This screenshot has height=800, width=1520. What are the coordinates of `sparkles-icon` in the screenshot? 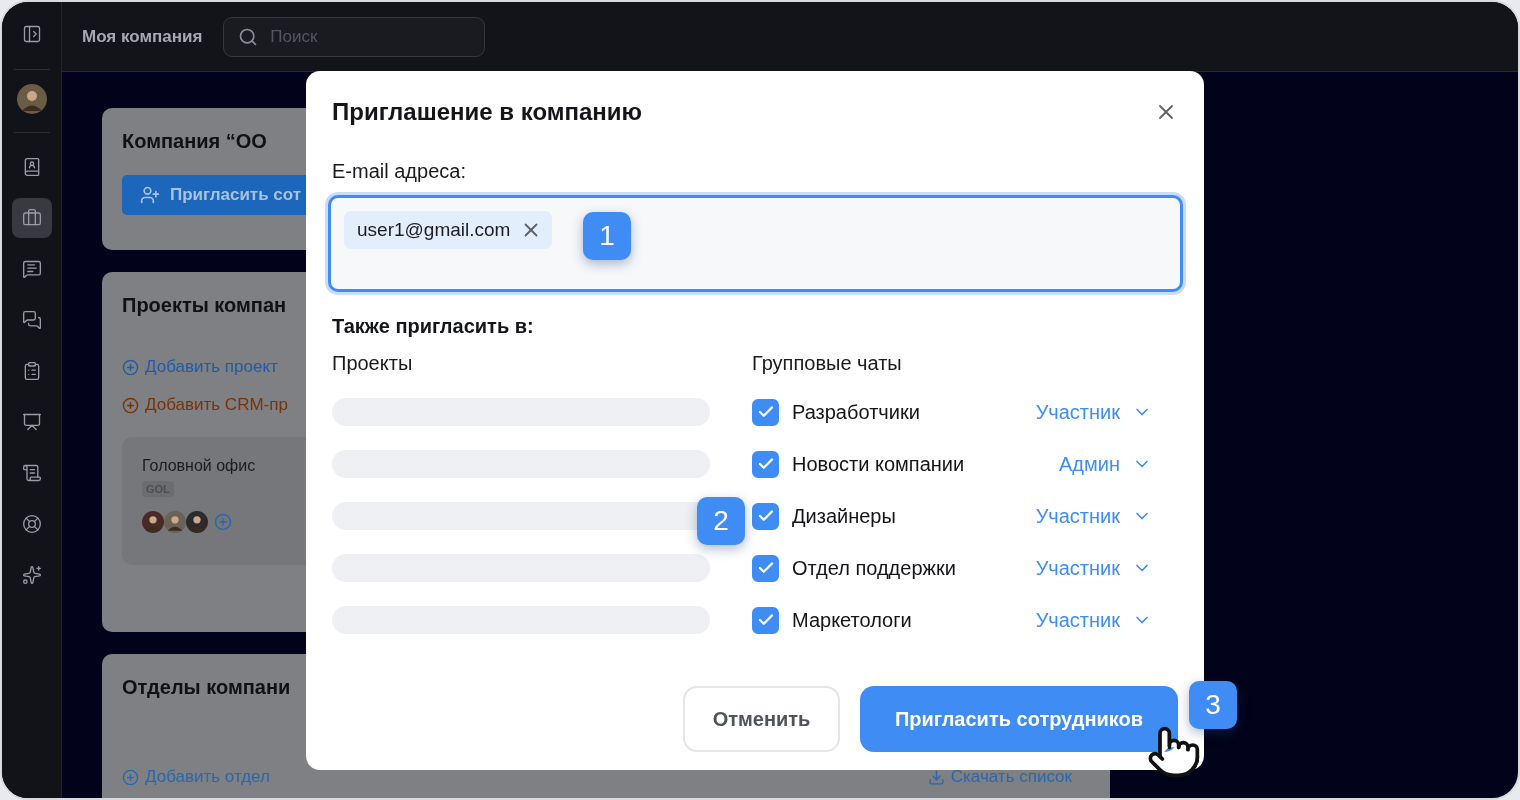 It's located at (31, 575).